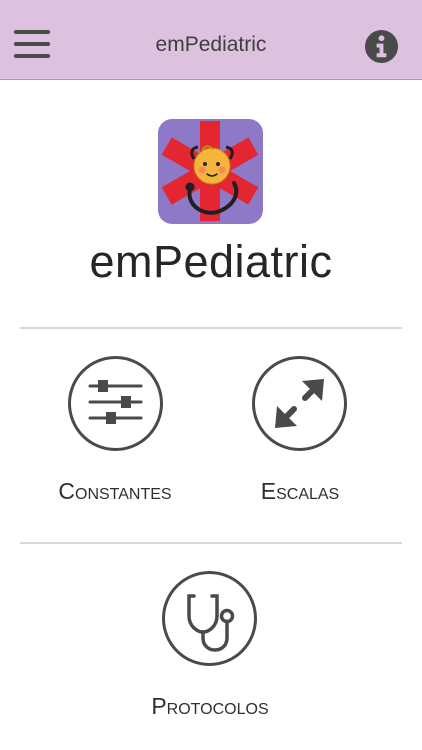 Image resolution: width=422 pixels, height=750 pixels. I want to click on info-circle-icon, so click(381, 46).